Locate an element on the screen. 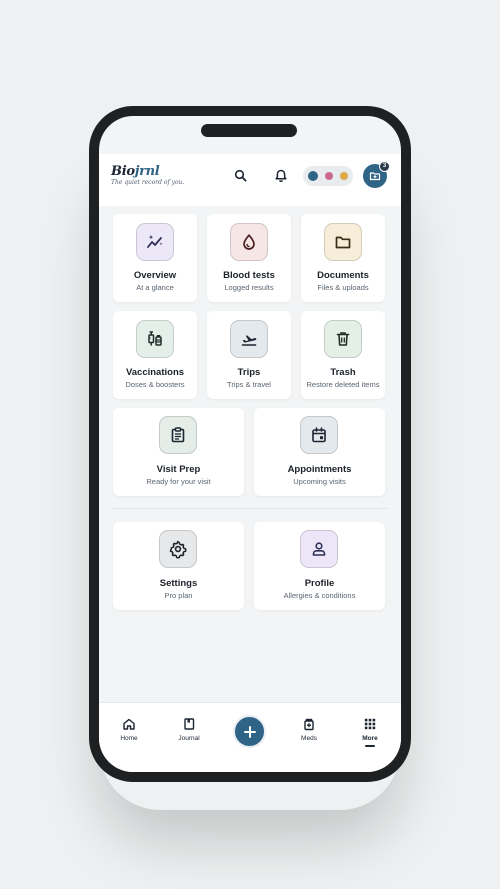 The image size is (500, 889). tab-label: Meds is located at coordinates (309, 738).